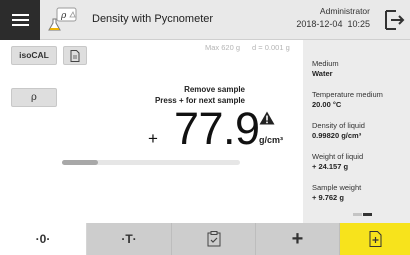 The height and width of the screenshot is (255, 410). Describe the element at coordinates (327, 104) in the screenshot. I see `result-value: 20.00 °C` at that location.